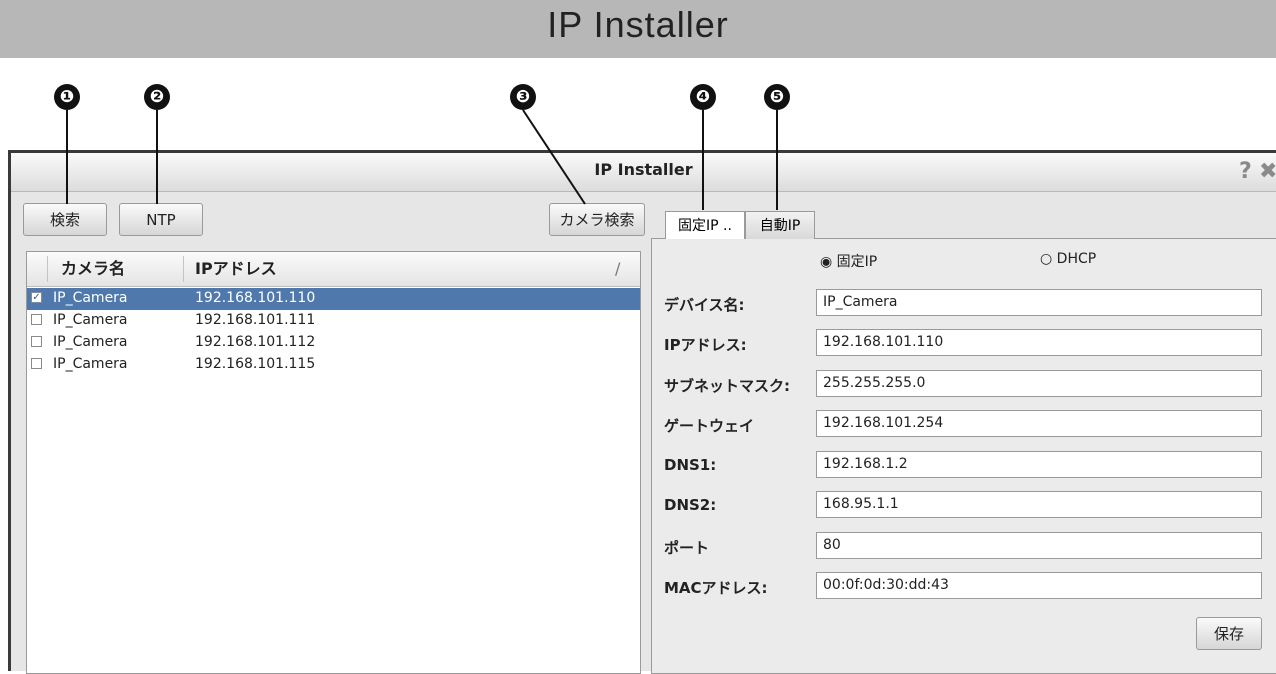 Image resolution: width=1276 pixels, height=674 pixels. What do you see at coordinates (848, 261) in the screenshot?
I see `radio-static-ip: ◉ 固定IP` at bounding box center [848, 261].